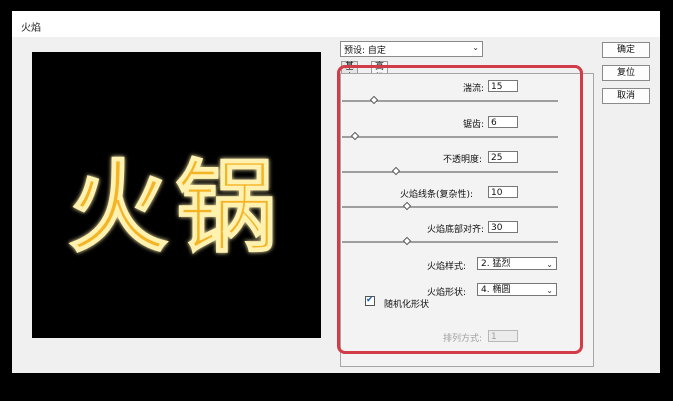 The width and height of the screenshot is (673, 401). I want to click on flame-preview-text: 火锅, so click(176, 207).